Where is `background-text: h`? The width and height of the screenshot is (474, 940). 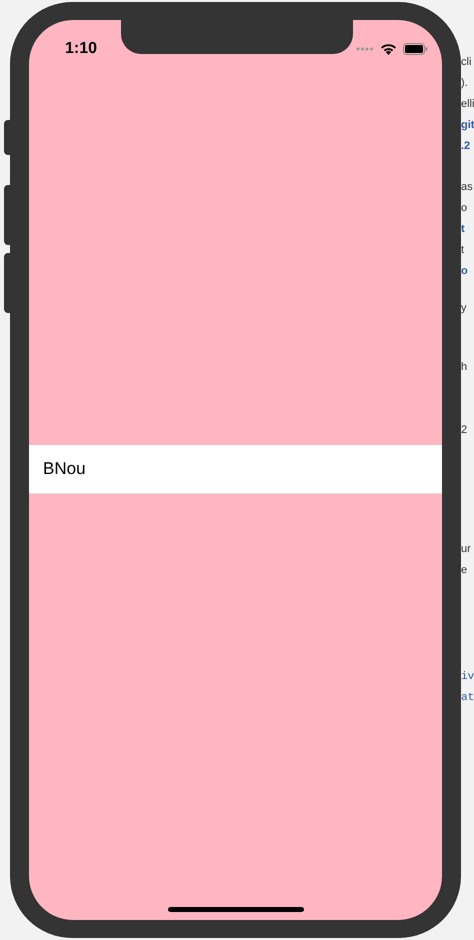
background-text: h is located at coordinates (464, 367).